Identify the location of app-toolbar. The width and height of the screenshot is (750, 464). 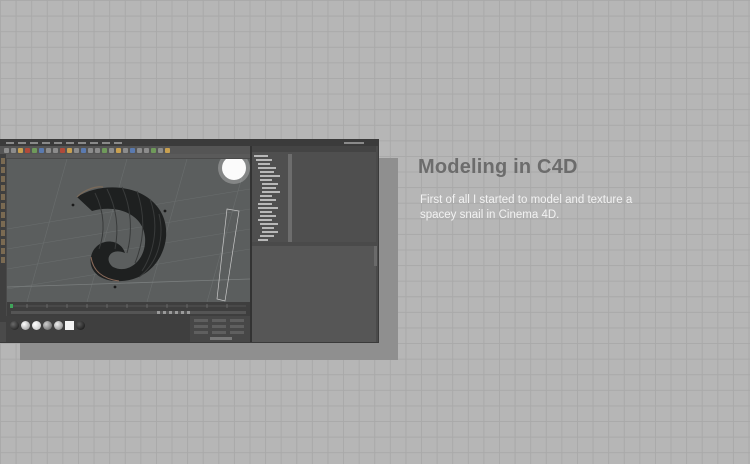
(125, 150).